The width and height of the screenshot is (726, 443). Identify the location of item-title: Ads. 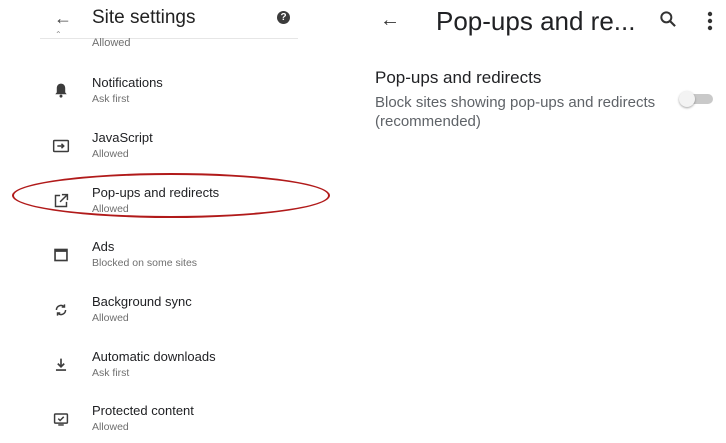
(103, 246).